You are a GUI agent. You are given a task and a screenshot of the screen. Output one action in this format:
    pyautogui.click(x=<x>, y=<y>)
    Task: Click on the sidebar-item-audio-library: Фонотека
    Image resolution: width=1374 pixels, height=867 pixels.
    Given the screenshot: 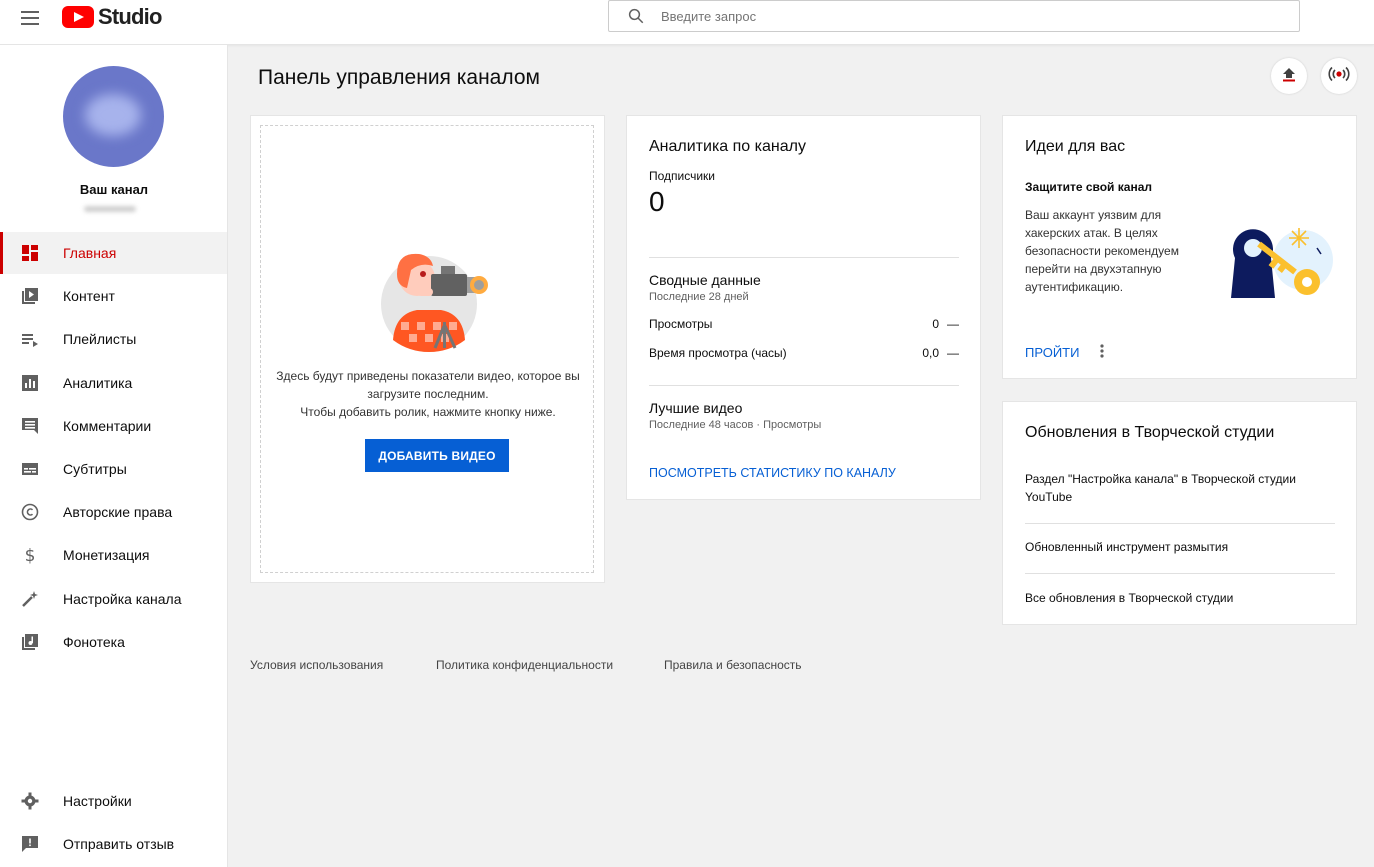 What is the action you would take?
    pyautogui.click(x=113, y=642)
    